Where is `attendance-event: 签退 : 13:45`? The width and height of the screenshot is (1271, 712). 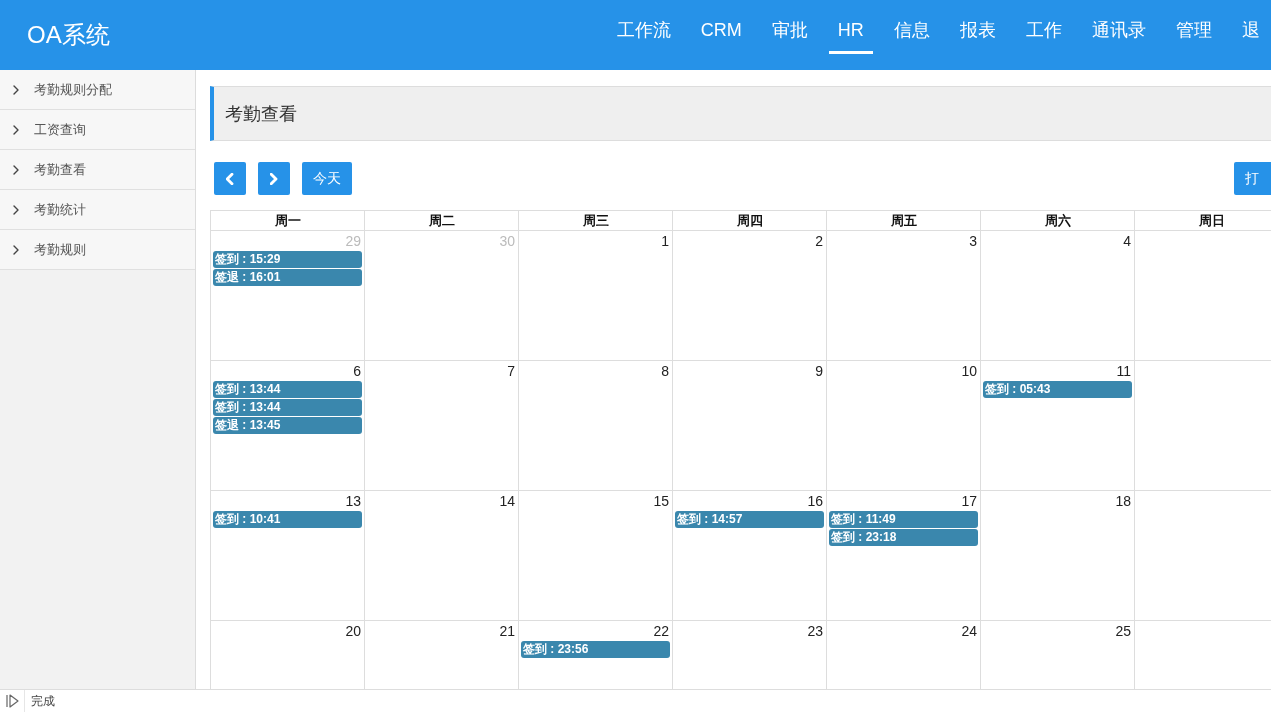 attendance-event: 签退 : 13:45 is located at coordinates (287, 425).